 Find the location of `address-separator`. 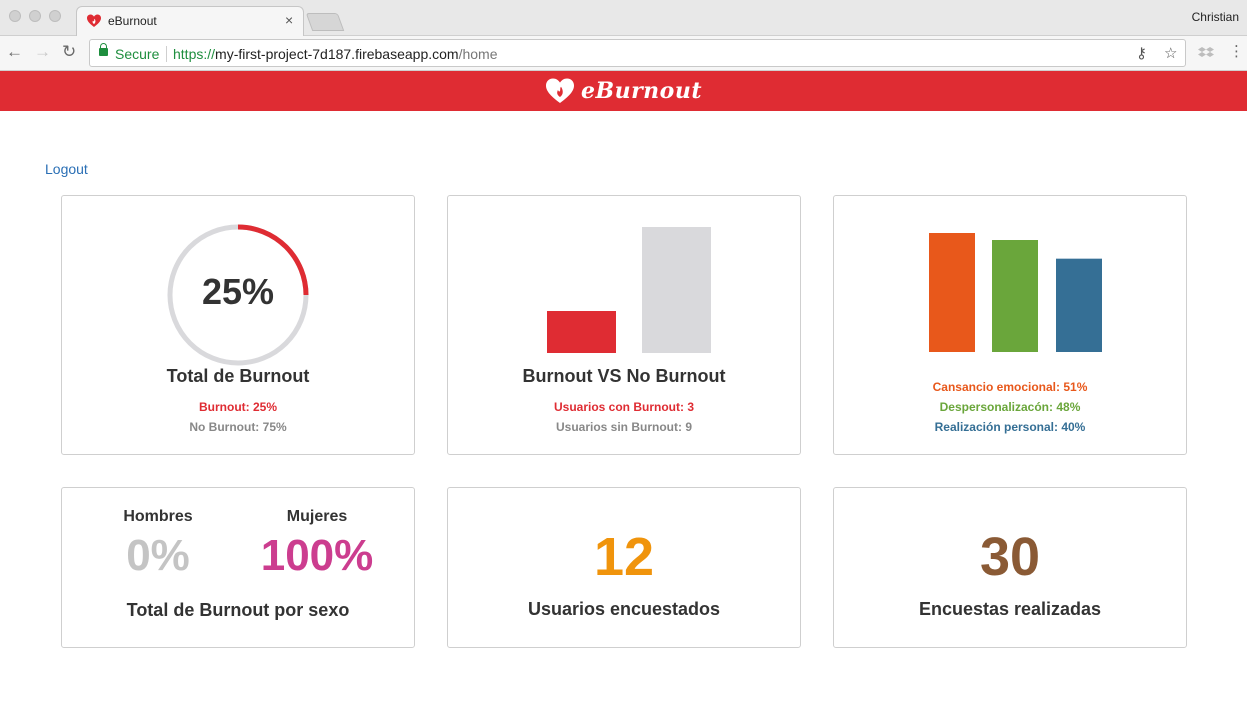

address-separator is located at coordinates (166, 54).